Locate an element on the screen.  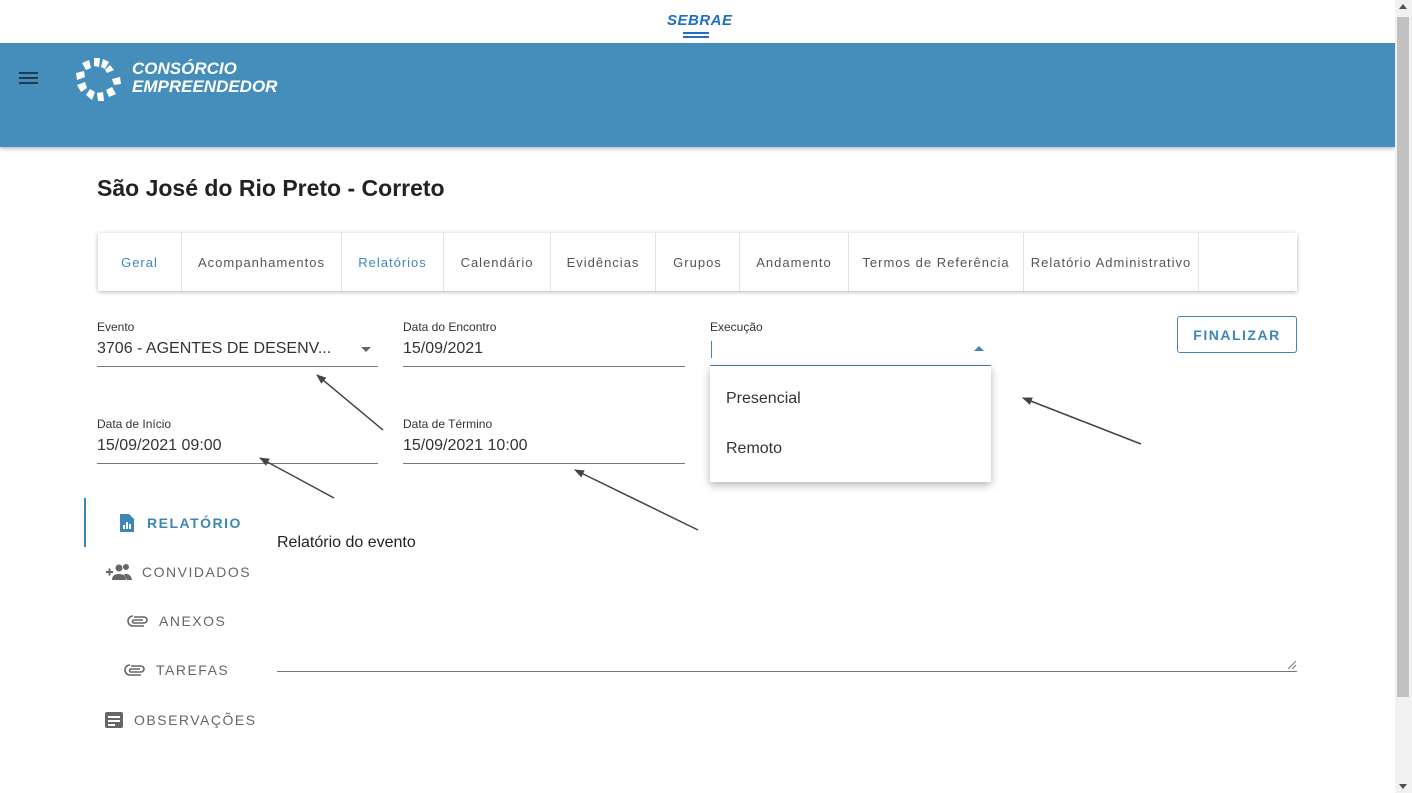
finalizar-button: FINALIZAR is located at coordinates (1237, 334).